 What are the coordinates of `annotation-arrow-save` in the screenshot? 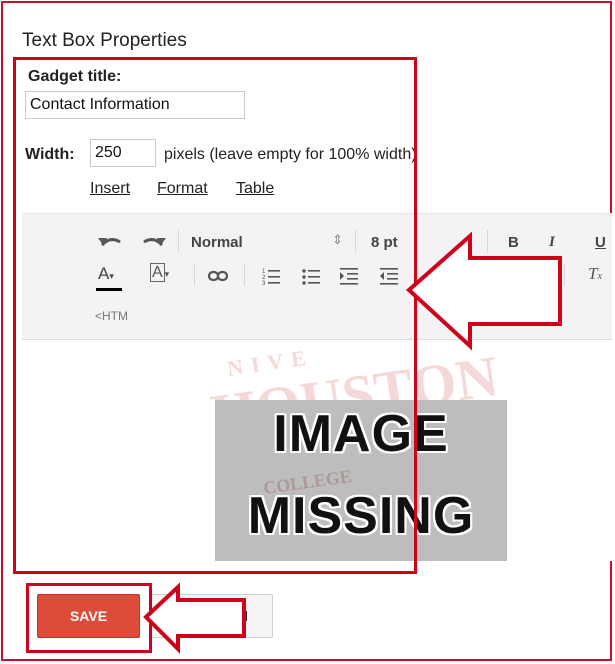 It's located at (194, 618).